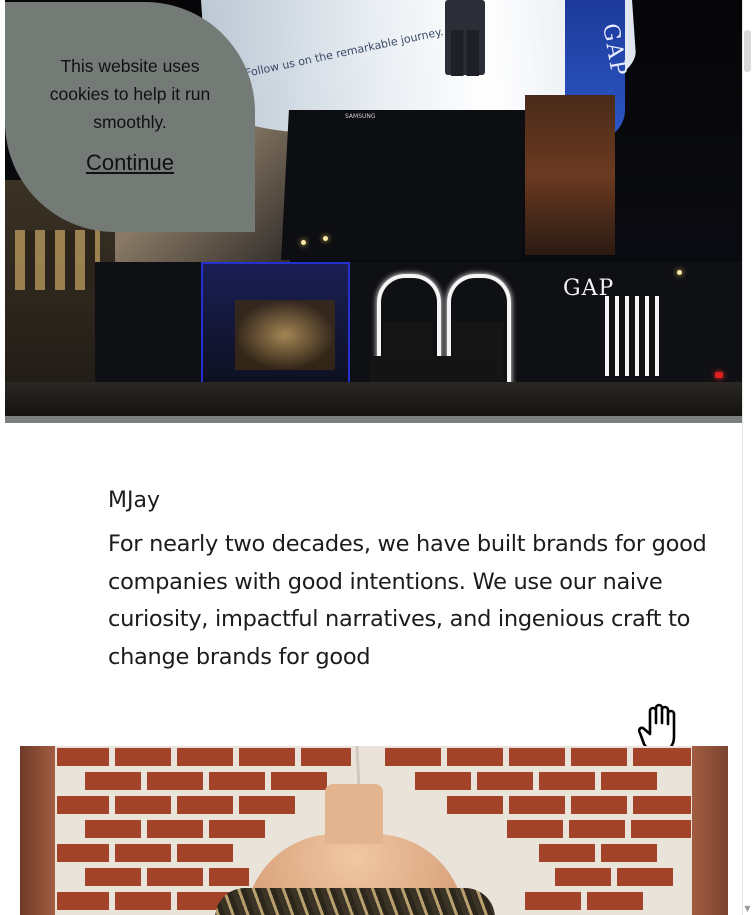 This screenshot has width=752, height=915. I want to click on billboard-dark-band, so click(405, 185).